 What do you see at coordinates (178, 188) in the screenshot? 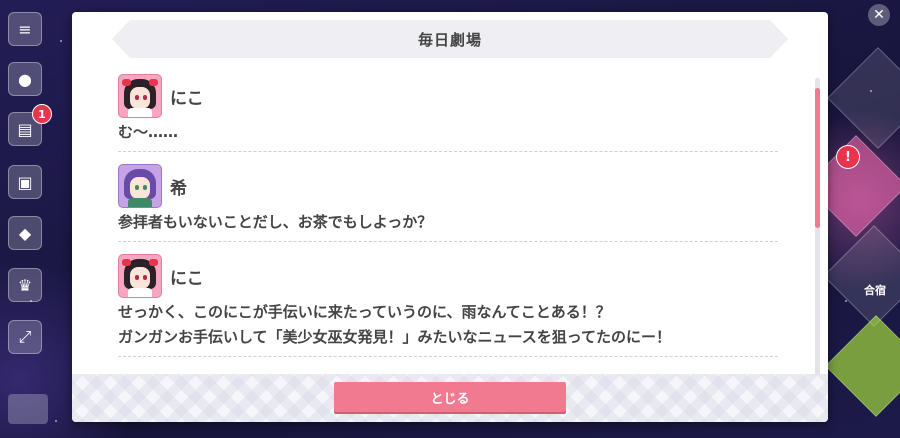
I see `speaker-name: 希` at bounding box center [178, 188].